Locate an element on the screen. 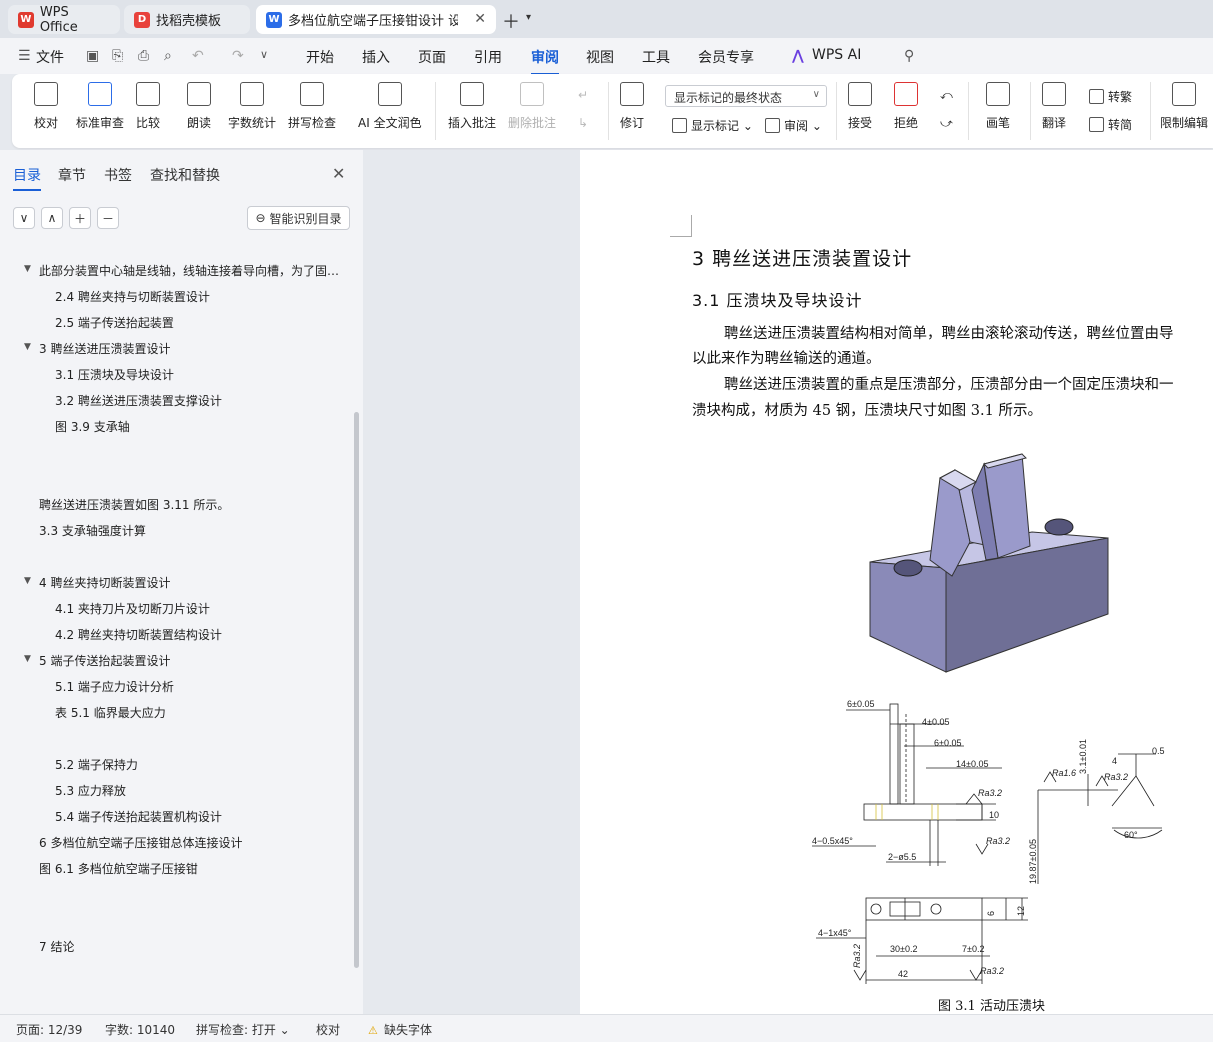 The width and height of the screenshot is (1213, 1042). hamburger-icon: ☰ is located at coordinates (24, 56).